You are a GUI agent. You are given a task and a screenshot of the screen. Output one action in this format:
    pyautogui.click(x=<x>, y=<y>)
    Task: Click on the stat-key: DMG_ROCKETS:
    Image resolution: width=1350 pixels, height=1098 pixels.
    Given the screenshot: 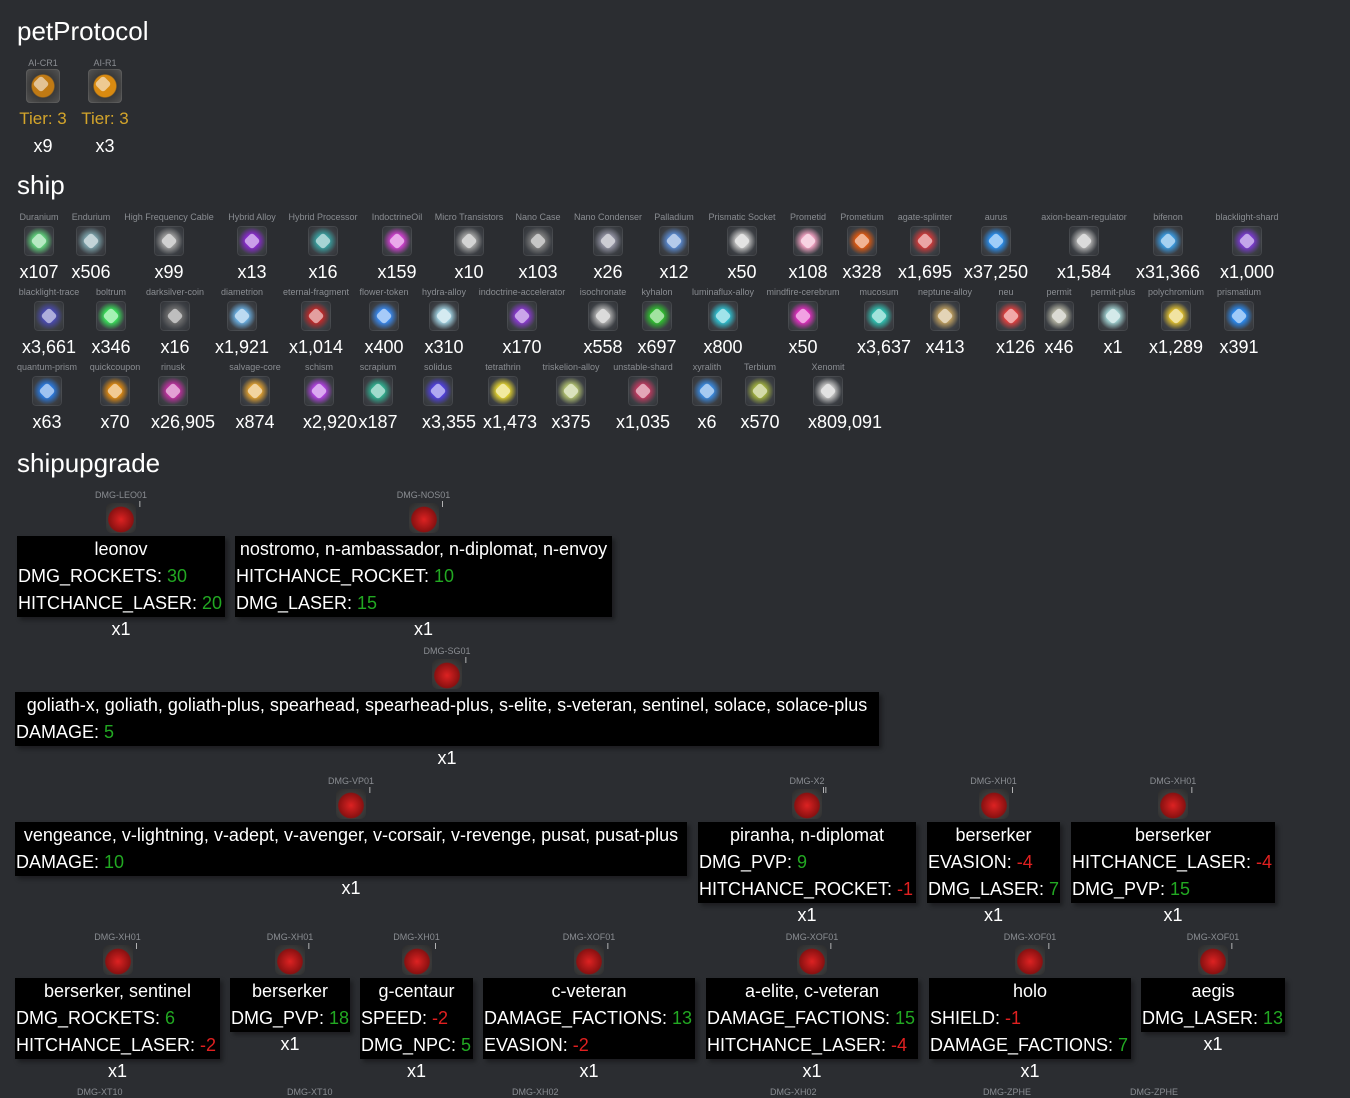 What is the action you would take?
    pyautogui.click(x=93, y=576)
    